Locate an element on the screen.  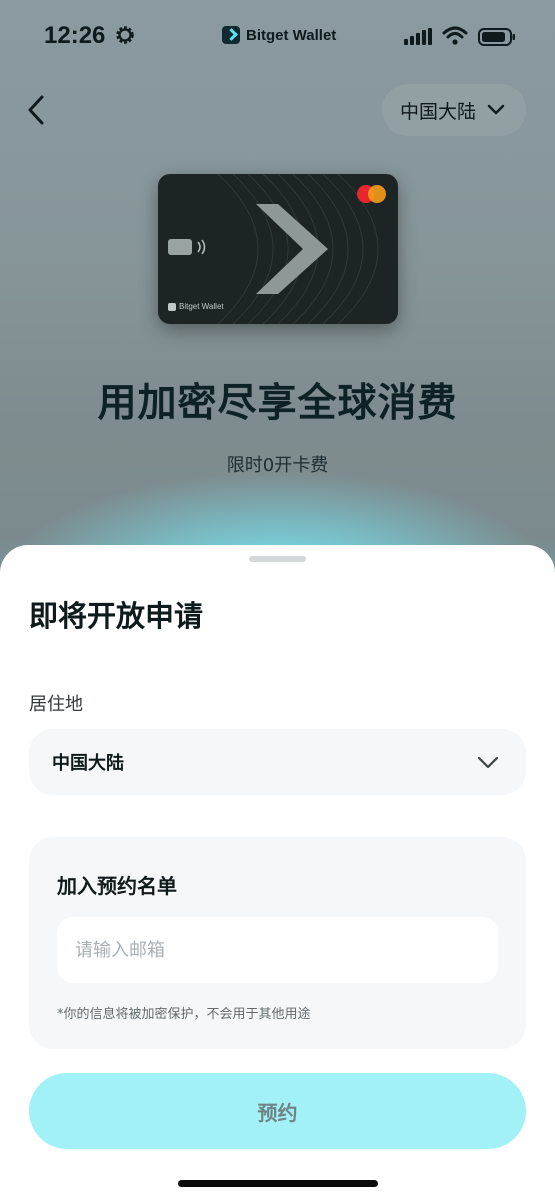
wifi-icon is located at coordinates (455, 35).